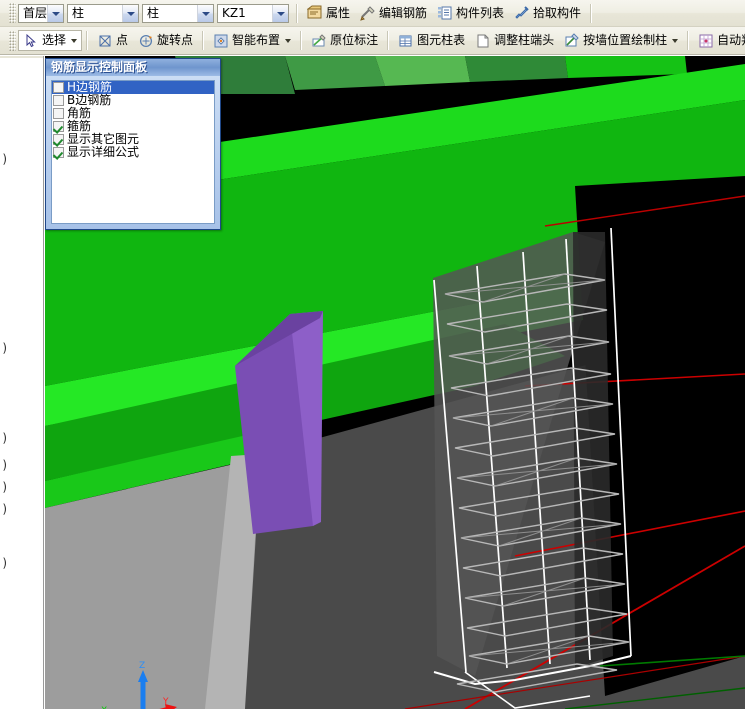 This screenshot has height=709, width=745. I want to click on element-column-table-button: 图元柱表, so click(431, 40).